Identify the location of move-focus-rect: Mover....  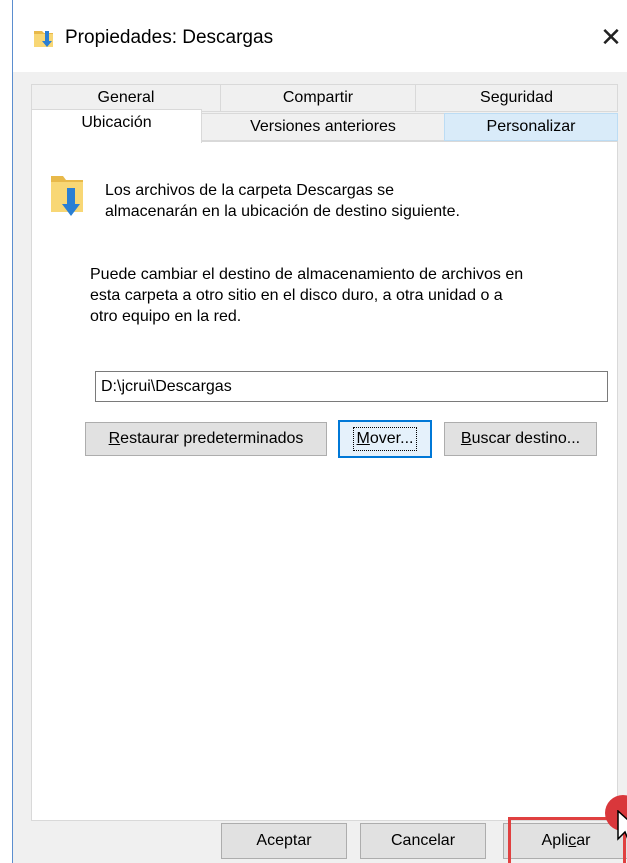
(385, 439).